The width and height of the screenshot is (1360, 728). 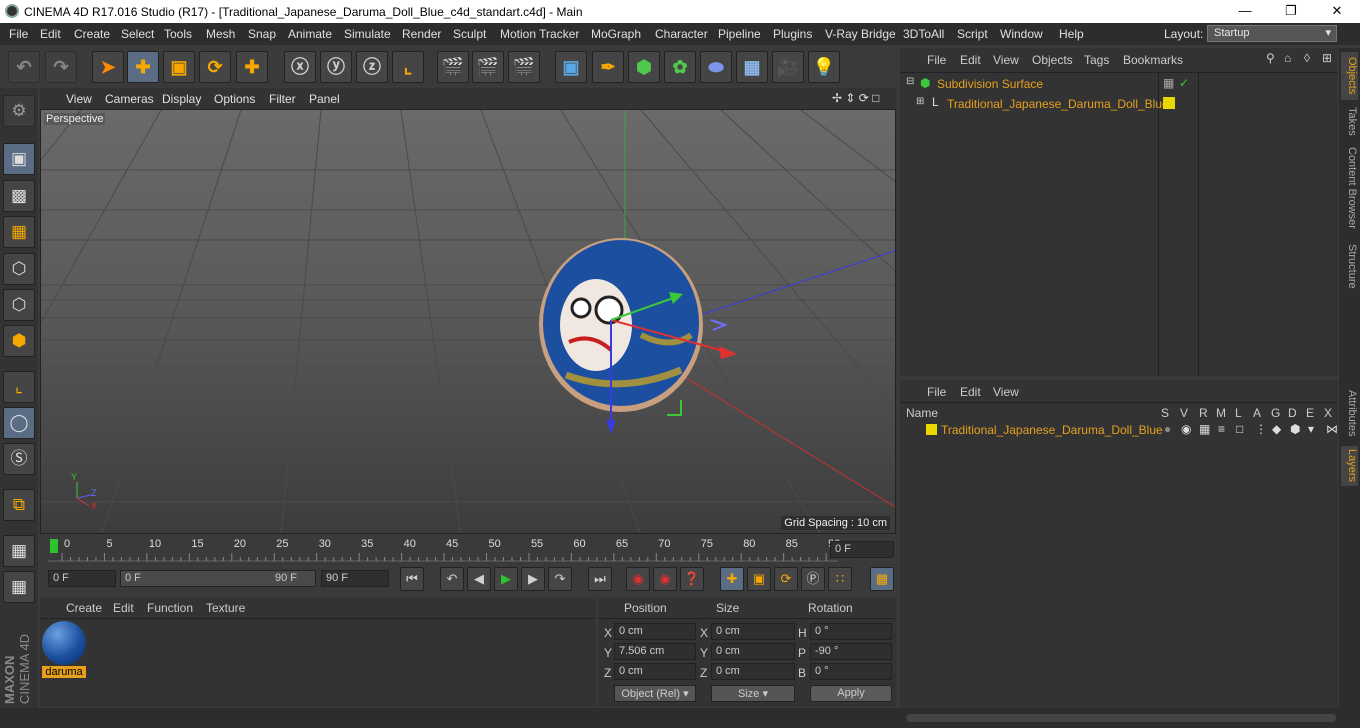 What do you see at coordinates (1071, 34) in the screenshot?
I see `menu-help: Help` at bounding box center [1071, 34].